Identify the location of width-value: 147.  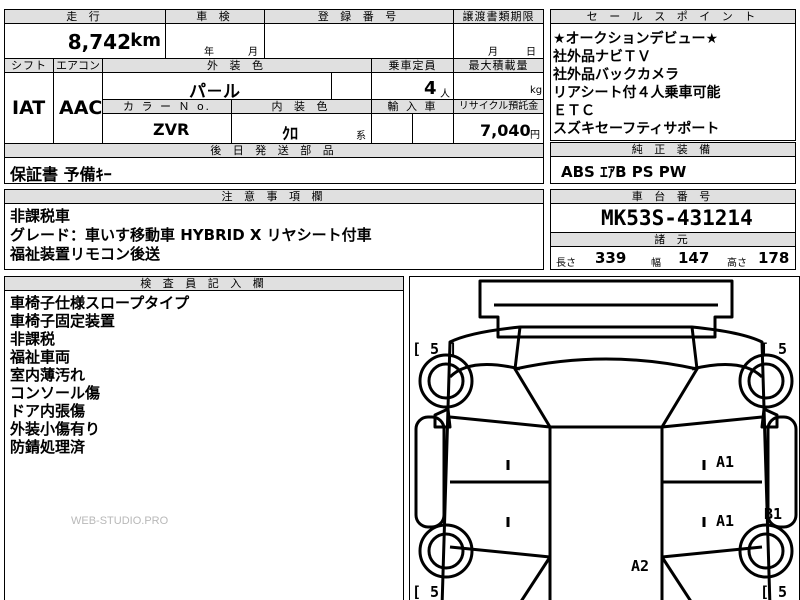
(694, 258).